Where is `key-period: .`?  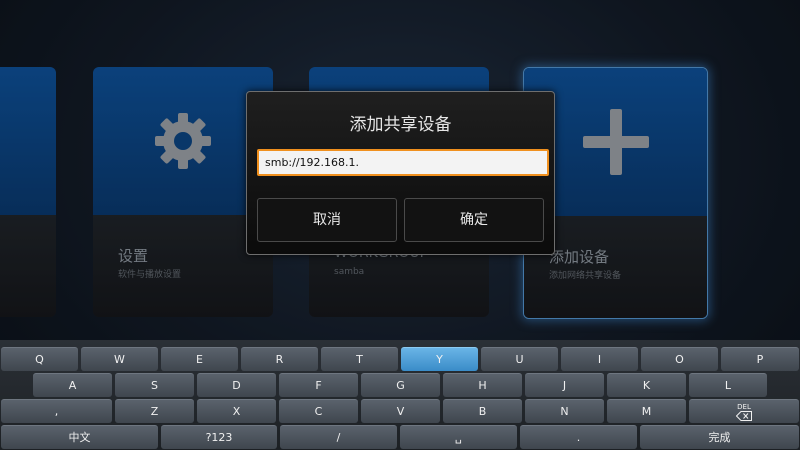 key-period: . is located at coordinates (578, 437).